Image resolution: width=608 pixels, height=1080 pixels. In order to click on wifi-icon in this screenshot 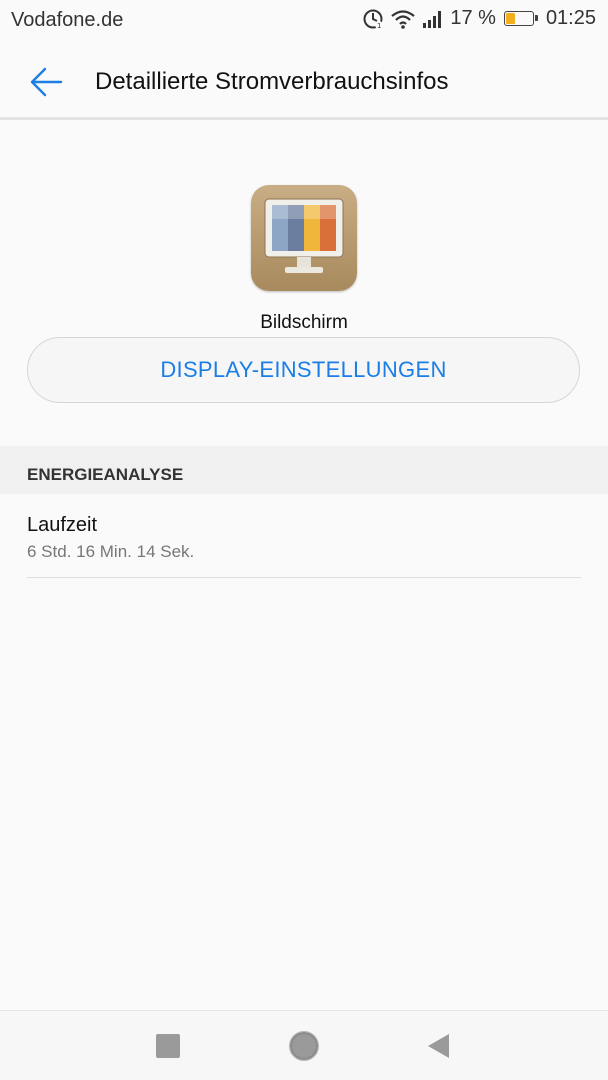, I will do `click(403, 19)`.